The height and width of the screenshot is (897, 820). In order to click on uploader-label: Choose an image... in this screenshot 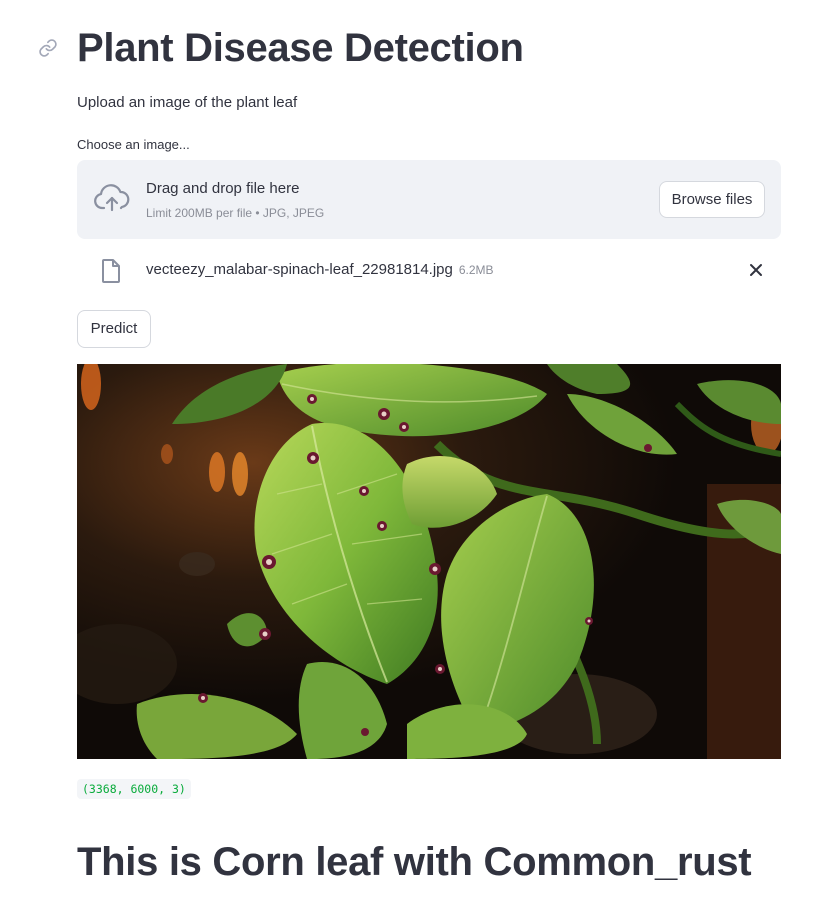, I will do `click(133, 144)`.